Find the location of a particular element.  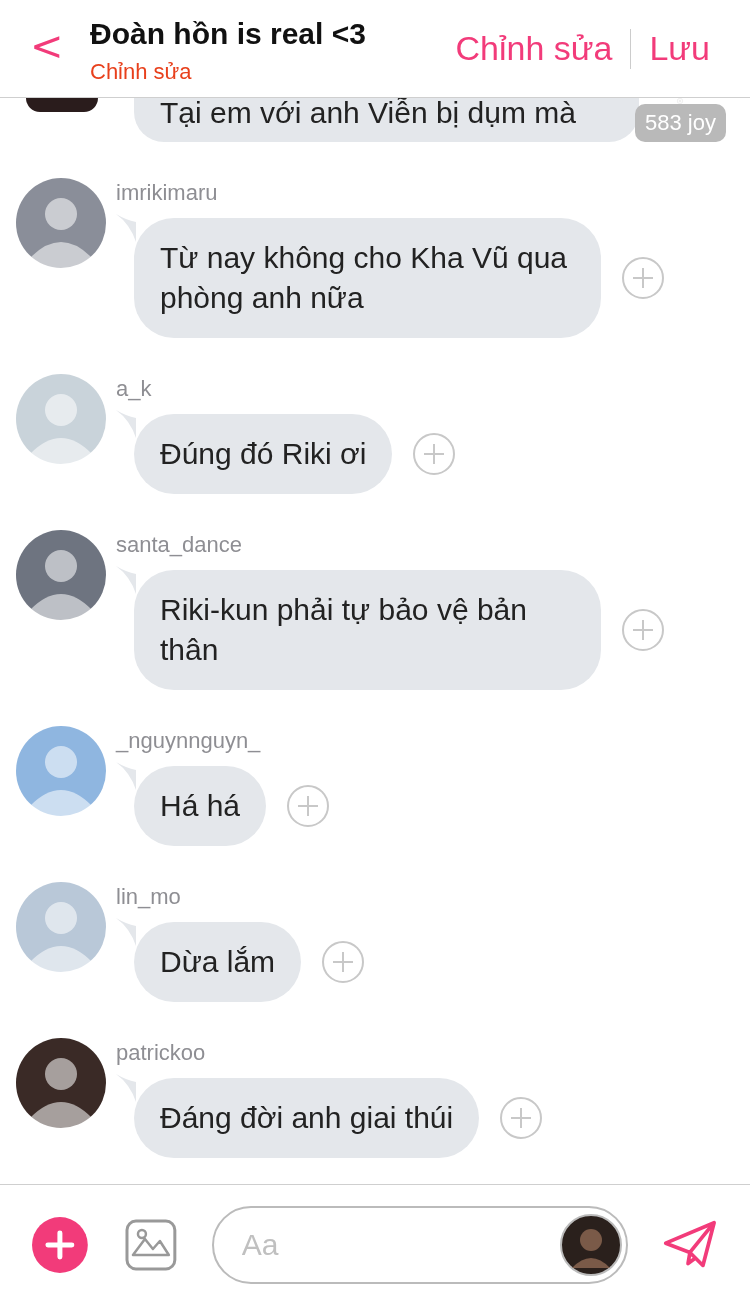

back-button: < is located at coordinates (60, 45).